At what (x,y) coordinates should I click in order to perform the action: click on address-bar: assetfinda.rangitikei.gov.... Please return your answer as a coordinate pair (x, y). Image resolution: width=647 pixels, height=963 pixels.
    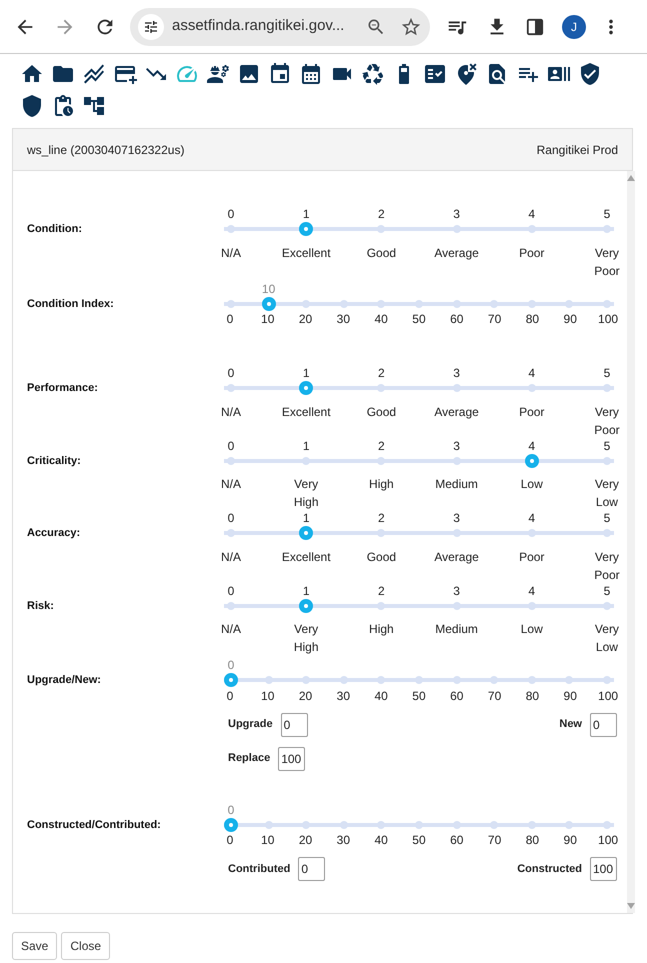
    Looking at the image, I should click on (280, 27).